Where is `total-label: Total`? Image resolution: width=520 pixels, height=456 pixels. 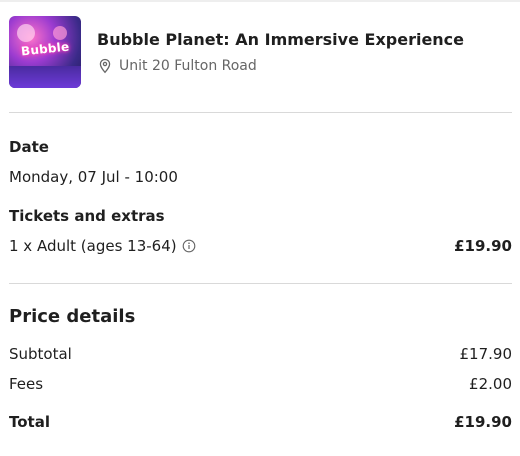 total-label: Total is located at coordinates (29, 422).